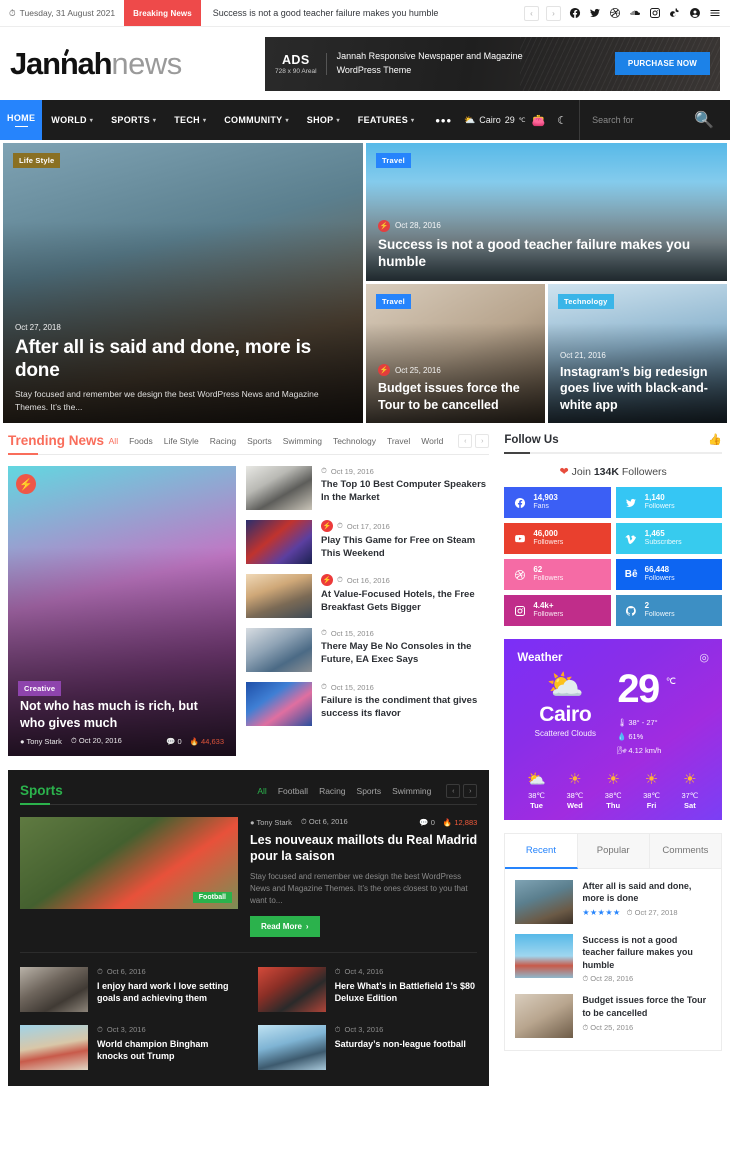  I want to click on nav-more-icon: •••, so click(443, 120).